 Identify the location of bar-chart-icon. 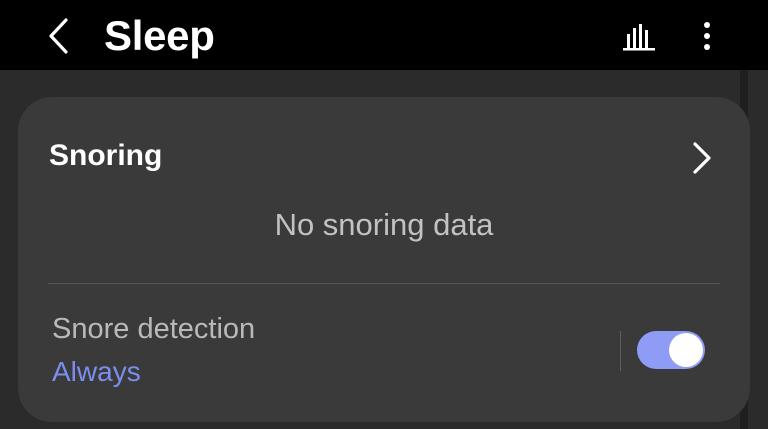
(639, 37).